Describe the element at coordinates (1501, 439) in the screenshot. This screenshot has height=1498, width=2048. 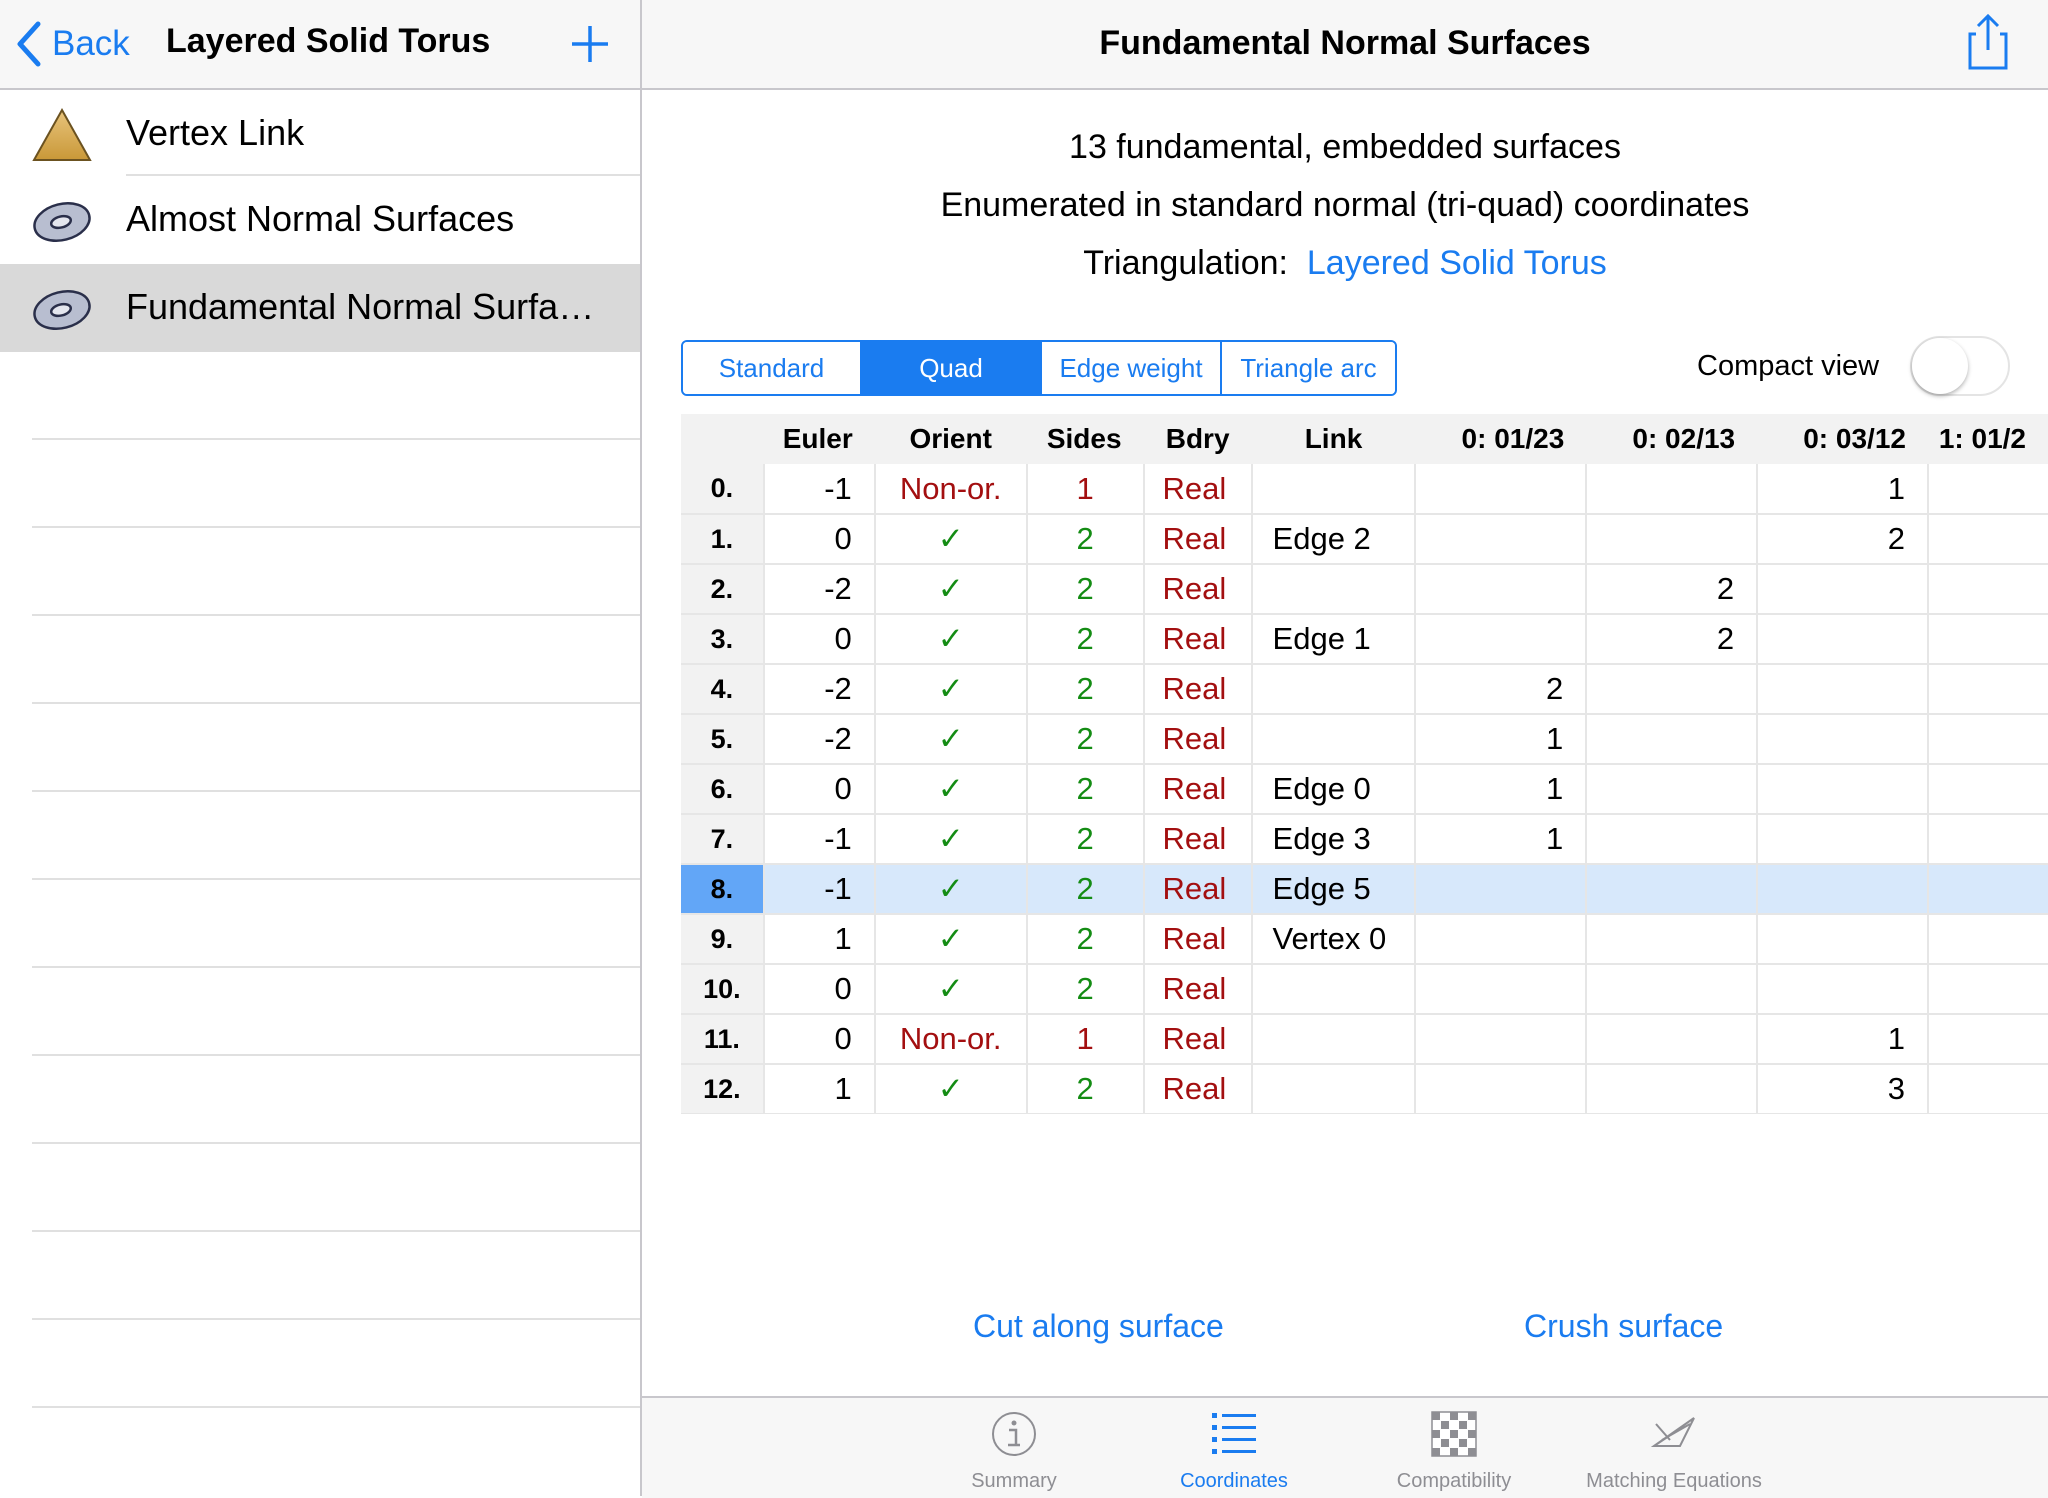
I see `header-coord-0-01-23: 0: 01/23` at that location.